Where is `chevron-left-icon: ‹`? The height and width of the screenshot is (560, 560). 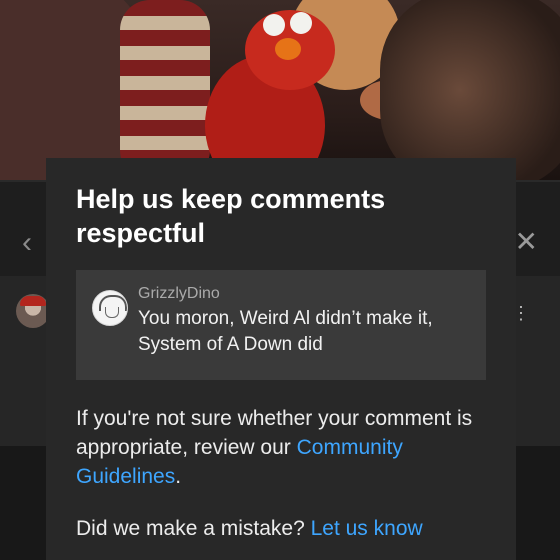 chevron-left-icon: ‹ is located at coordinates (27, 243).